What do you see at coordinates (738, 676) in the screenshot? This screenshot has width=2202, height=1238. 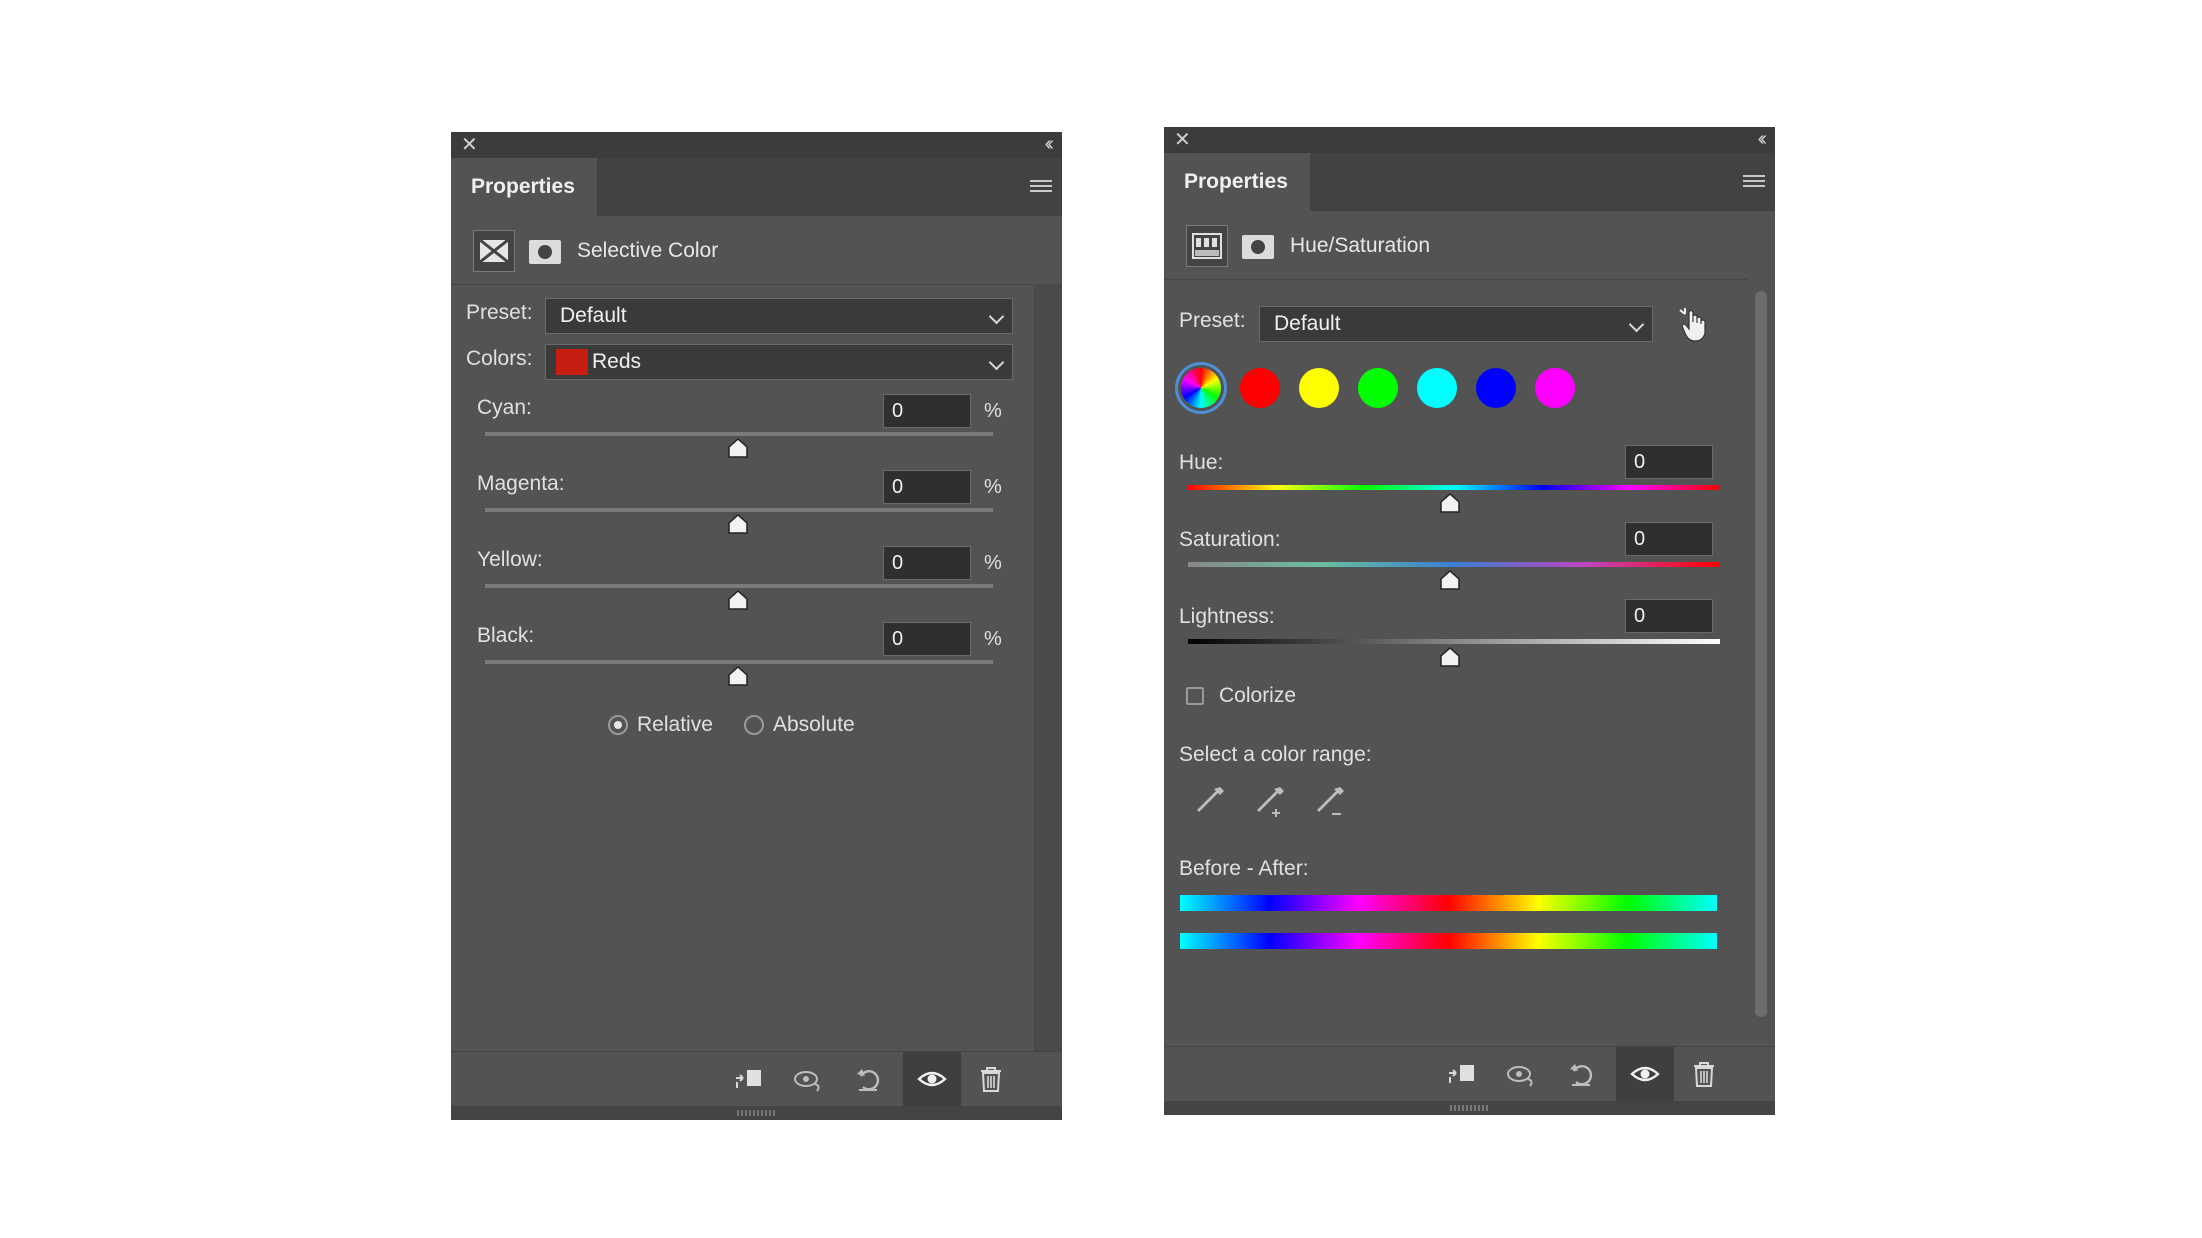 I see `black-slider-thumb` at bounding box center [738, 676].